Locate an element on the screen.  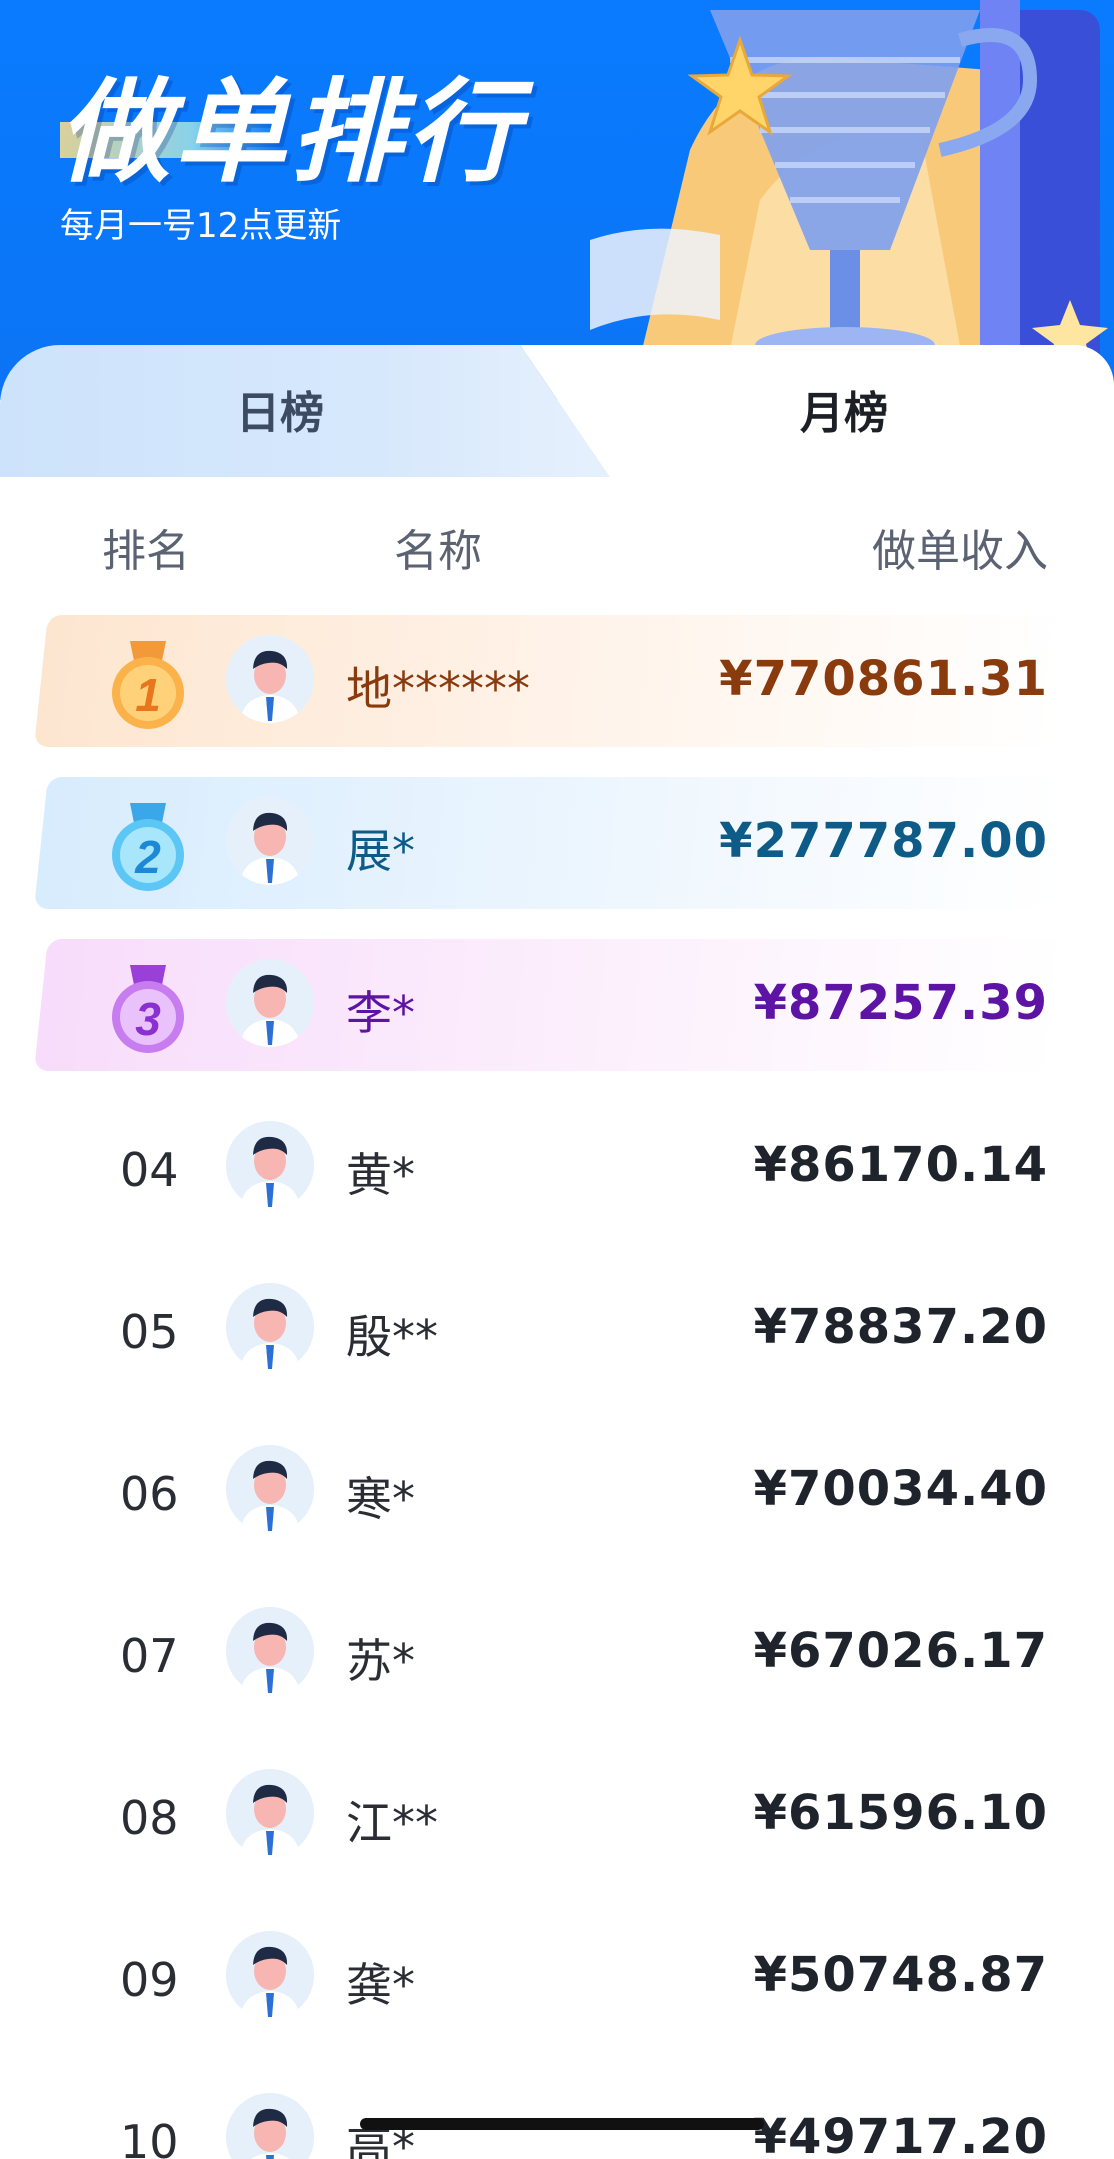
home-indicator is located at coordinates (562, 2124).